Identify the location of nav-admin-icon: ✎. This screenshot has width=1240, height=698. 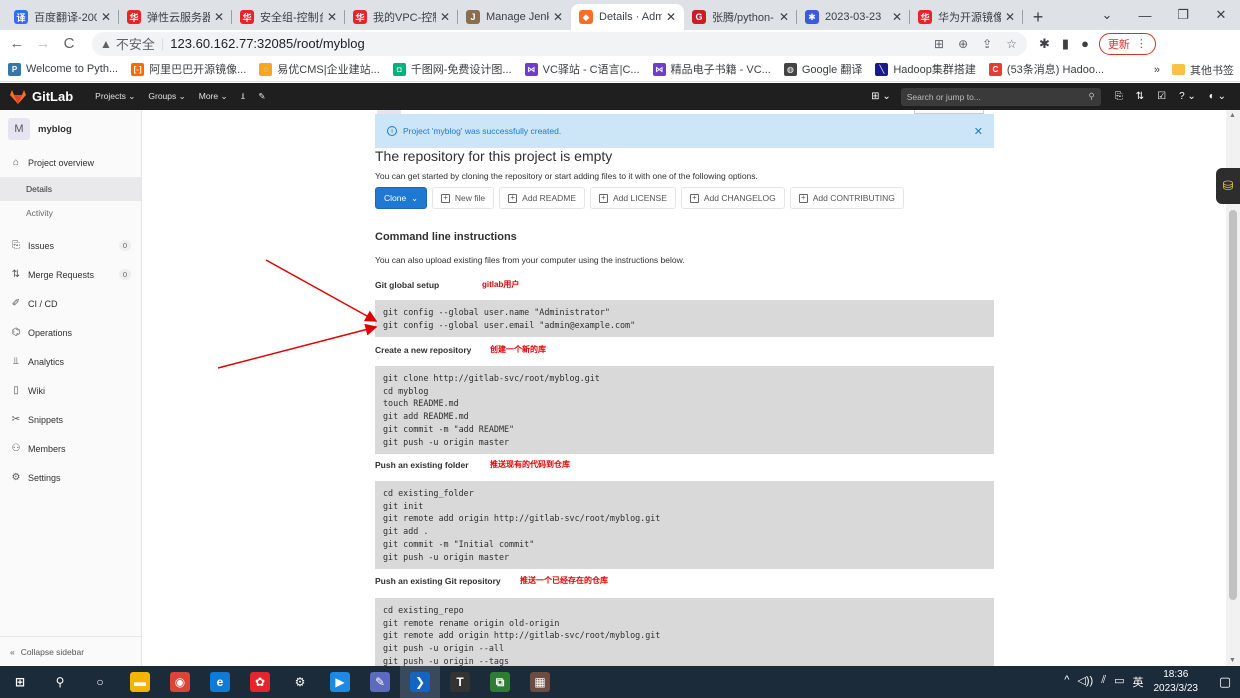
(261, 96).